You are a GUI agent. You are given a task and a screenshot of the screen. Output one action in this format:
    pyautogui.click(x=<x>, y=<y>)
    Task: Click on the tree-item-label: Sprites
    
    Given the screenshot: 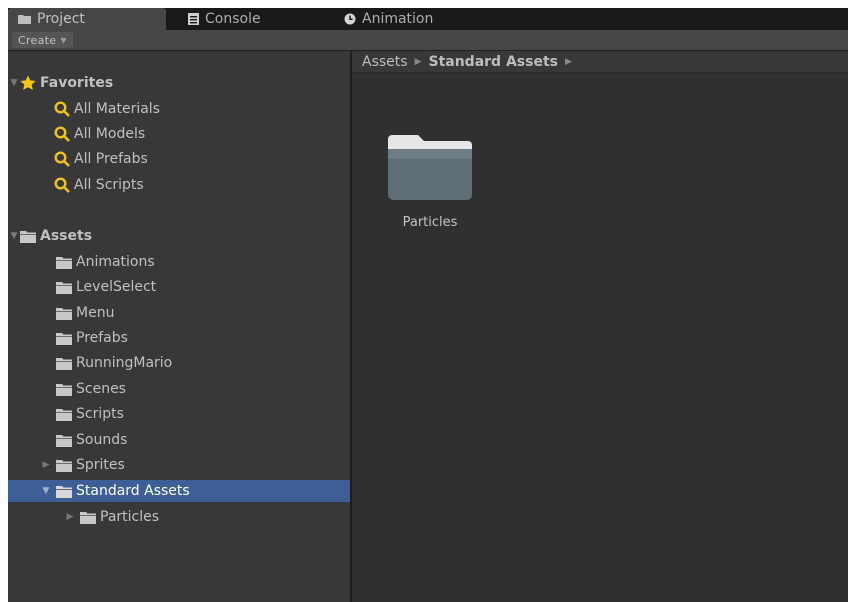 What is the action you would take?
    pyautogui.click(x=100, y=465)
    